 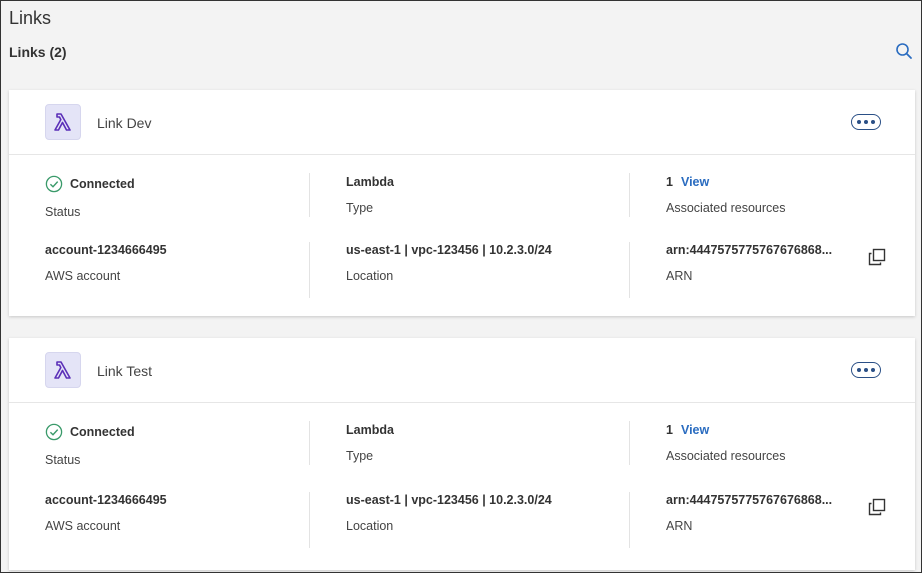 I want to click on section-header: Links (2), so click(x=38, y=52).